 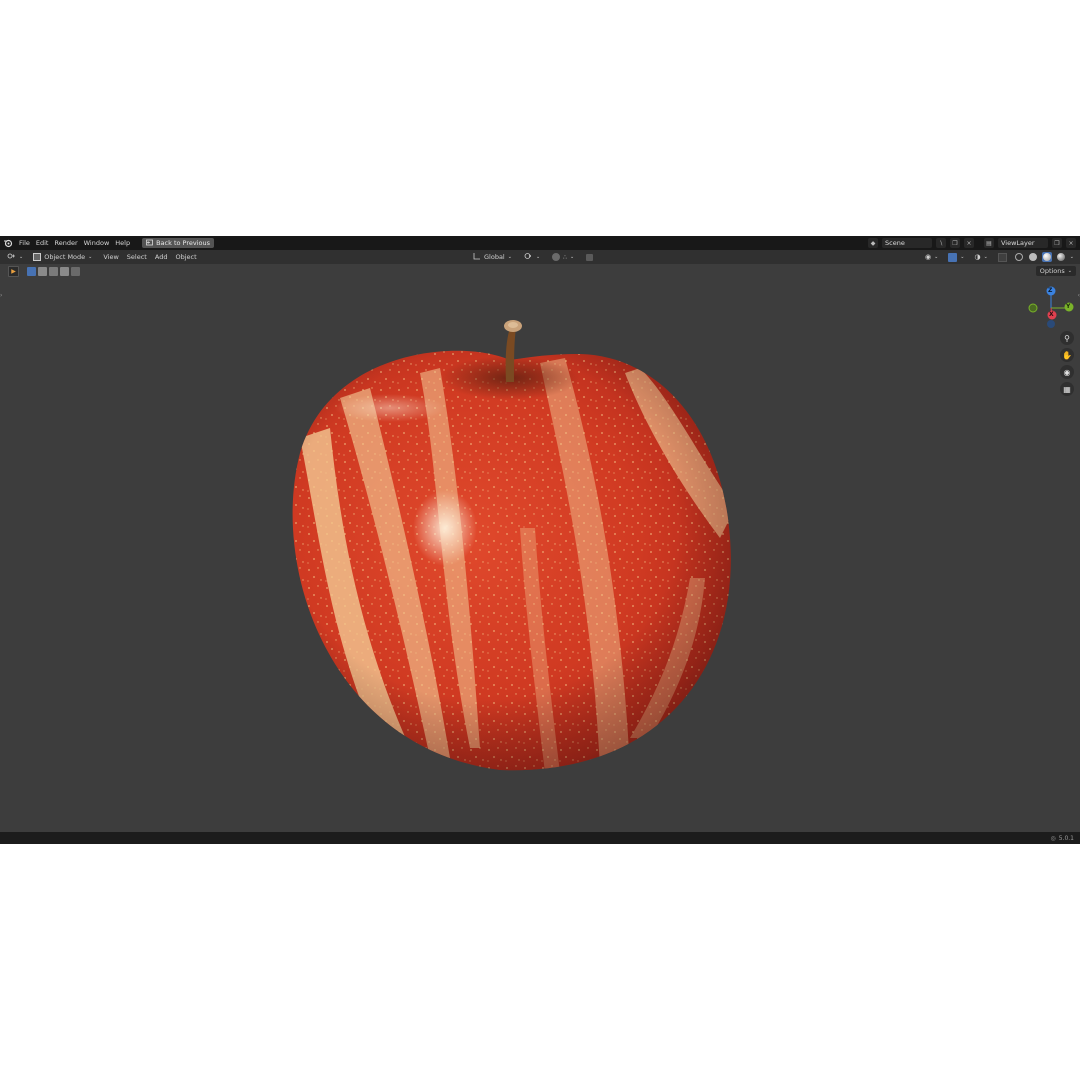 I want to click on version-label: 5.0.1, so click(x=1066, y=838).